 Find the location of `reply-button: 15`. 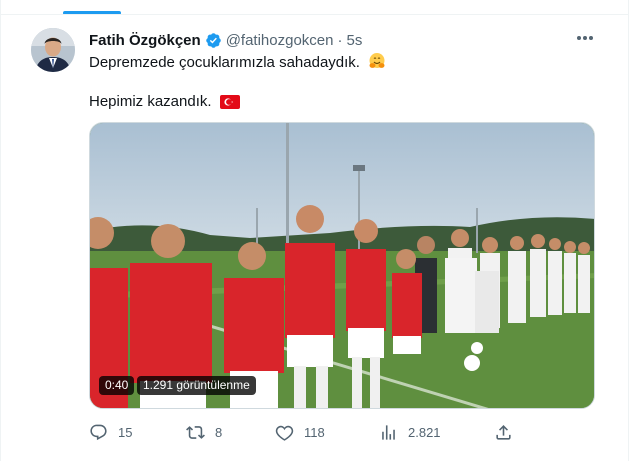

reply-button: 15 is located at coordinates (110, 432).